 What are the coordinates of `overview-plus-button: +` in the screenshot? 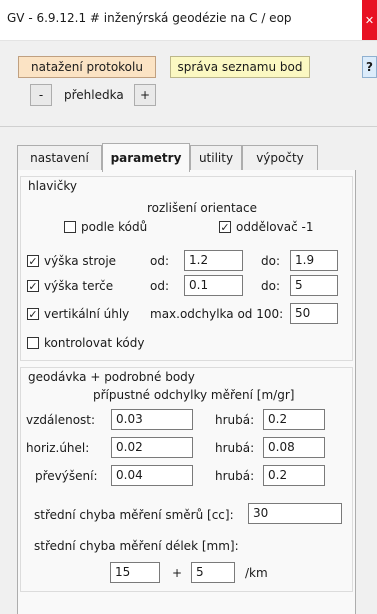 It's located at (145, 95).